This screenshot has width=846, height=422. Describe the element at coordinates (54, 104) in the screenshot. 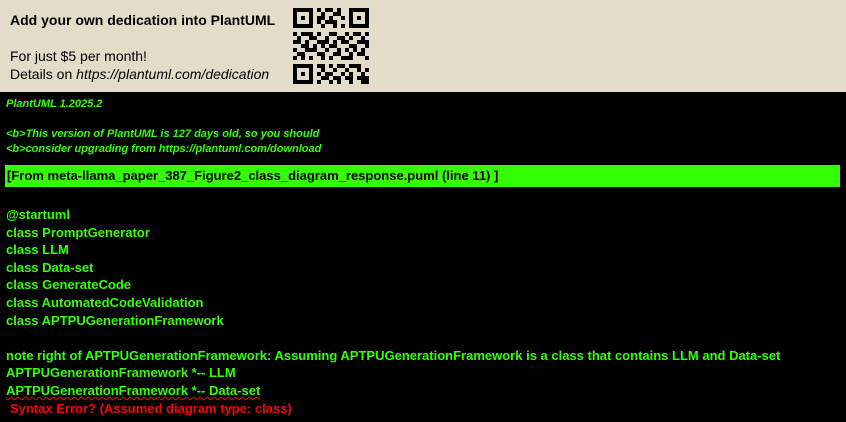

I see `plantuml-version: PlantUML 1.2025.2` at that location.